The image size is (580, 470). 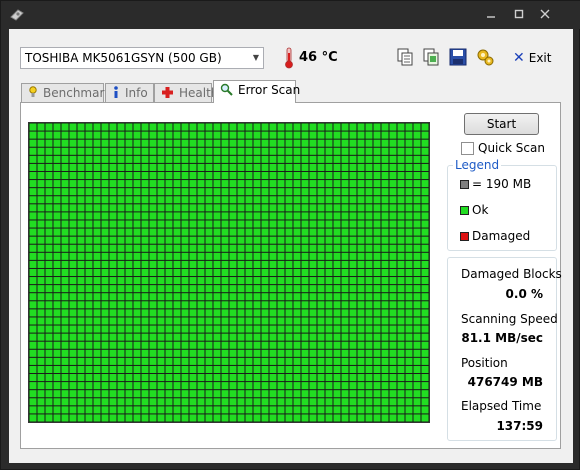 What do you see at coordinates (519, 14) in the screenshot?
I see `maximize-button` at bounding box center [519, 14].